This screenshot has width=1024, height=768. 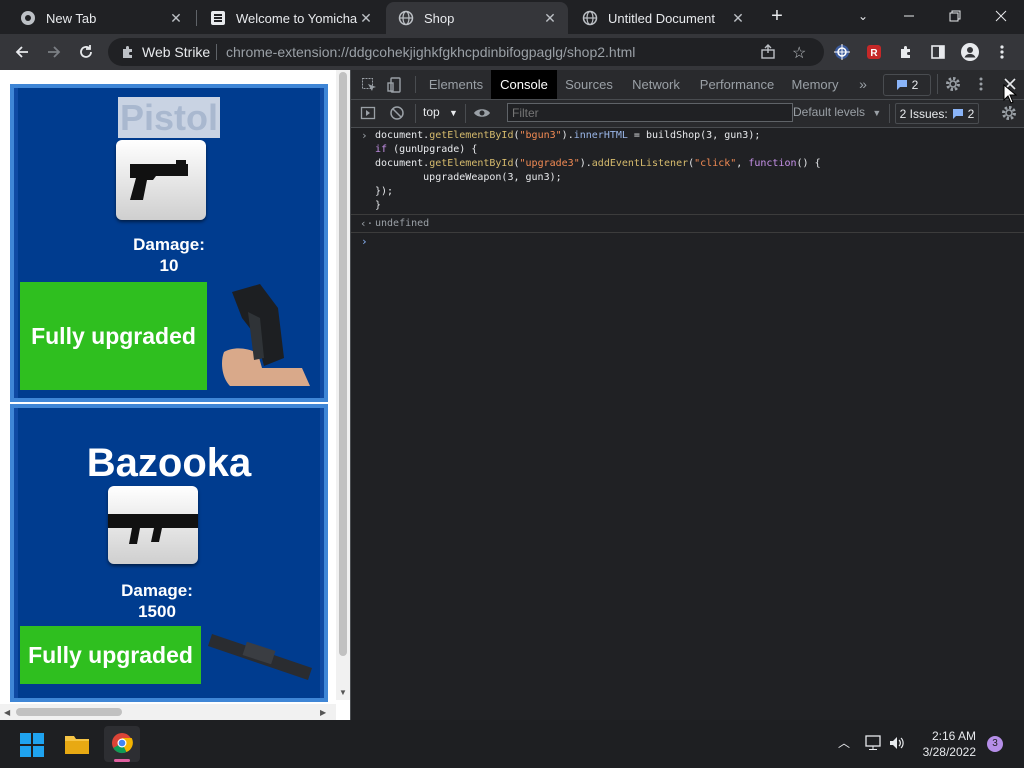 I want to click on tab-shop: Shop ✕, so click(x=477, y=18).